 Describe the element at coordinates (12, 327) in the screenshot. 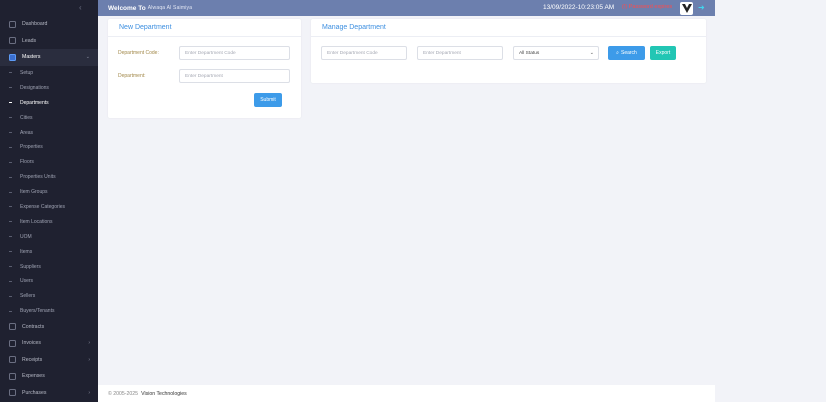

I see `contracts-icon` at that location.